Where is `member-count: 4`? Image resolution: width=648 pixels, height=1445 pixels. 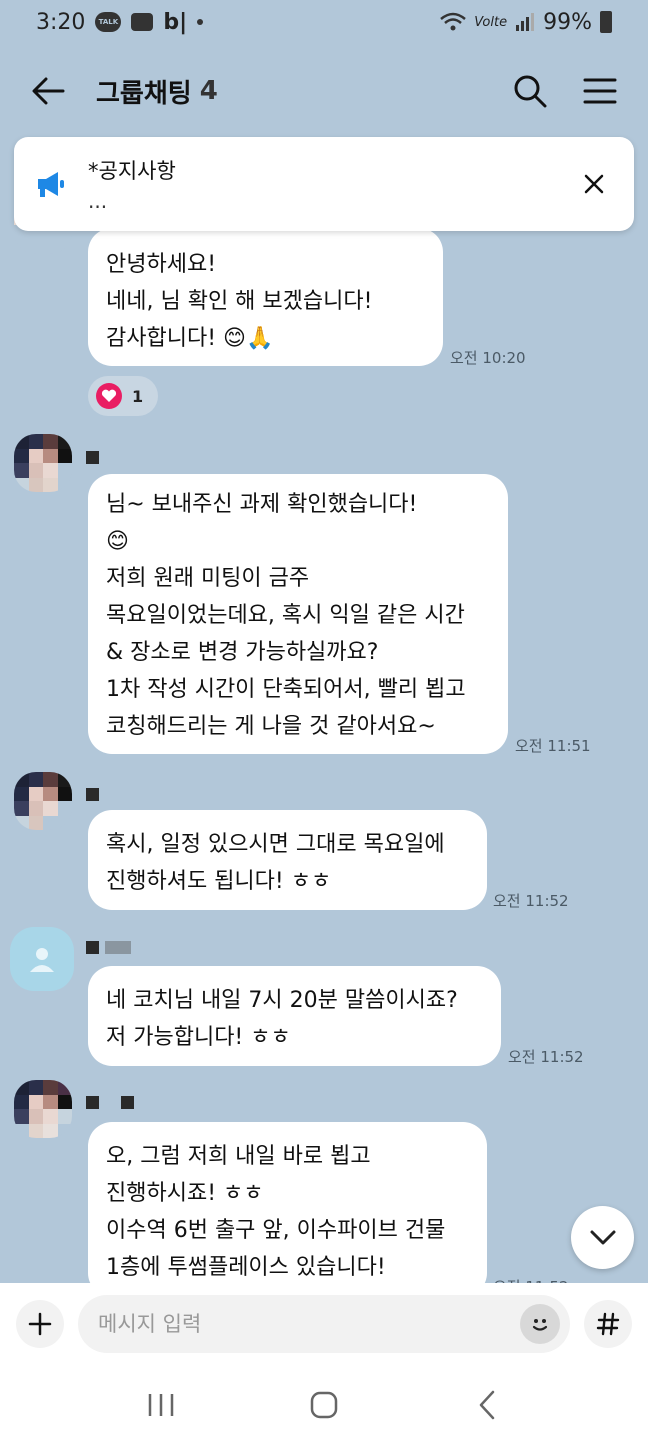
member-count: 4 is located at coordinates (208, 91).